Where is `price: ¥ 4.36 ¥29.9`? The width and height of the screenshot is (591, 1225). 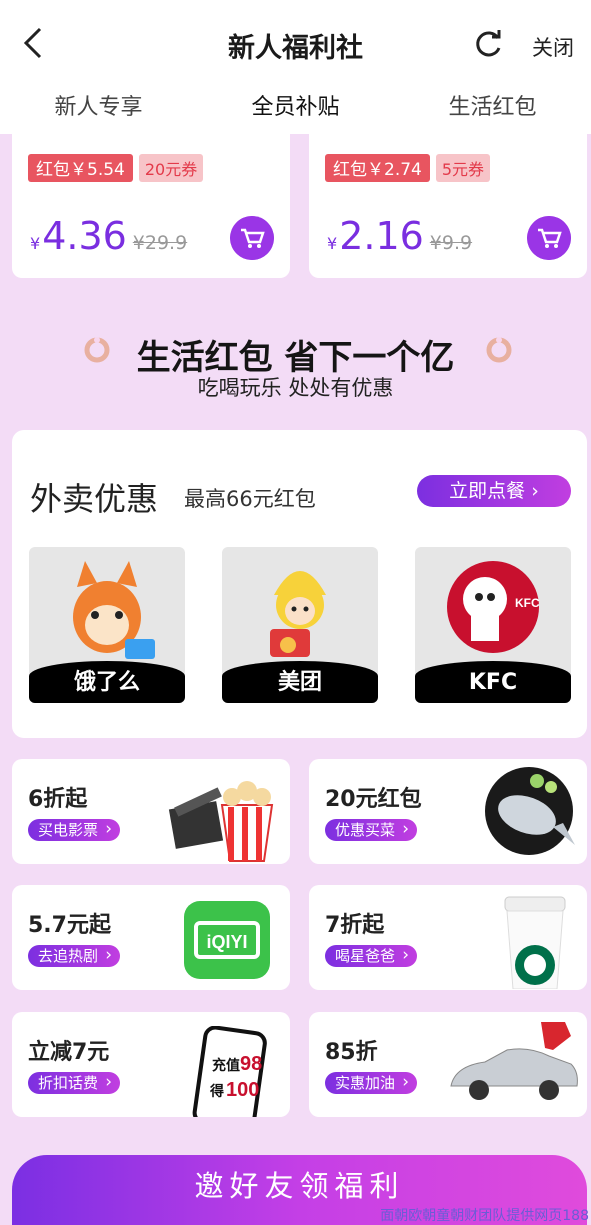
price: ¥ 4.36 ¥29.9 is located at coordinates (108, 236).